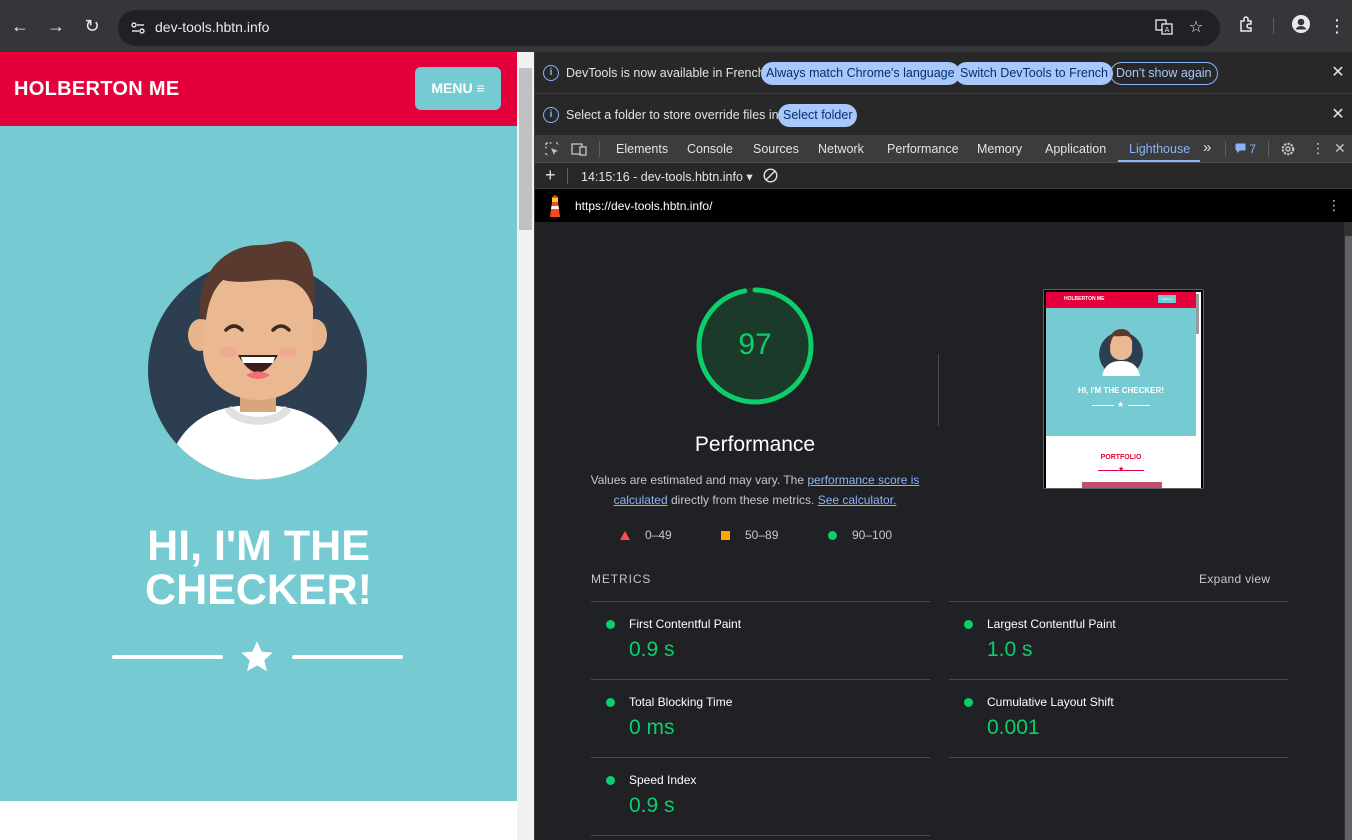 This screenshot has height=840, width=1352. What do you see at coordinates (20, 26) in the screenshot?
I see `back-arrow-icon: ←` at bounding box center [20, 26].